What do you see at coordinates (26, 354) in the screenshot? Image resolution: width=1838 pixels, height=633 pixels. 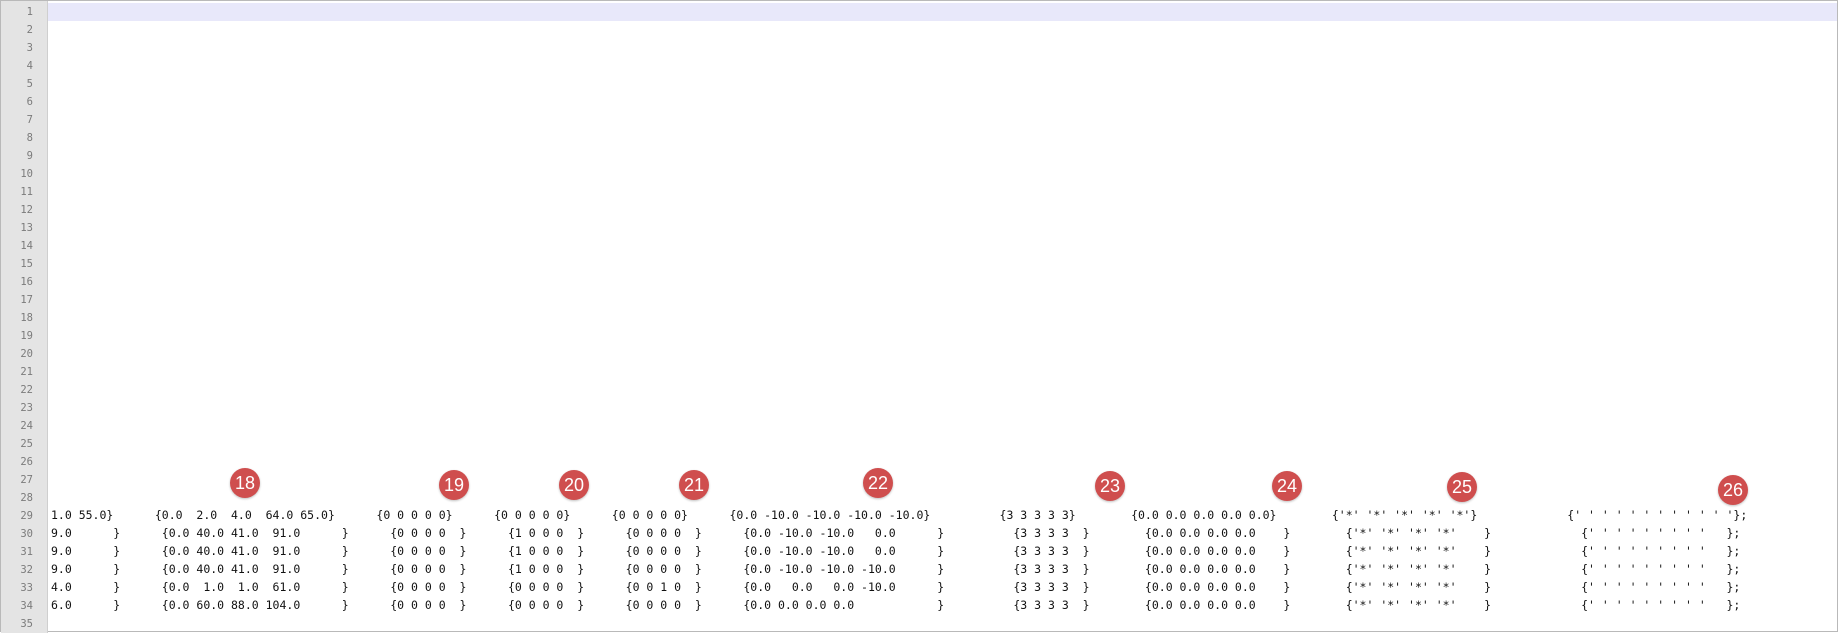 I see `line-number: 20` at bounding box center [26, 354].